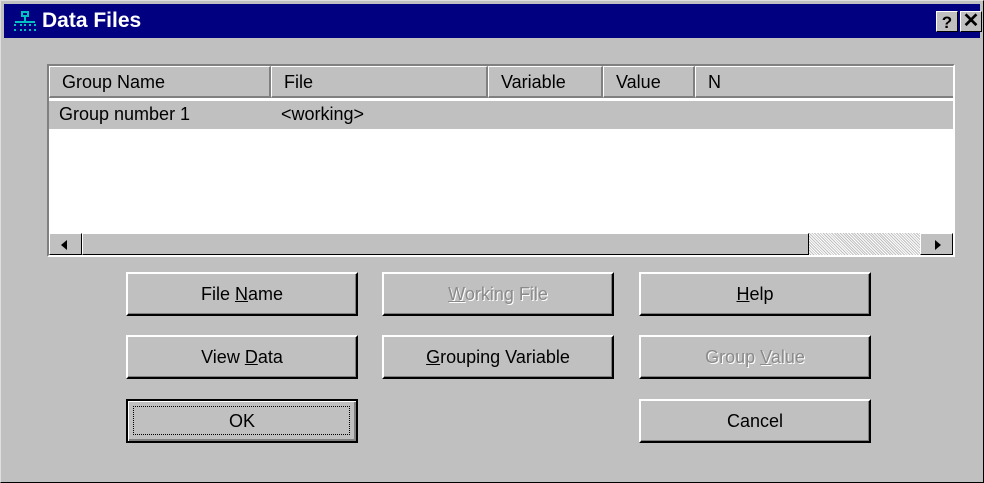 The width and height of the screenshot is (984, 483). What do you see at coordinates (501, 115) in the screenshot?
I see `table-row: Group number 1 <working>` at bounding box center [501, 115].